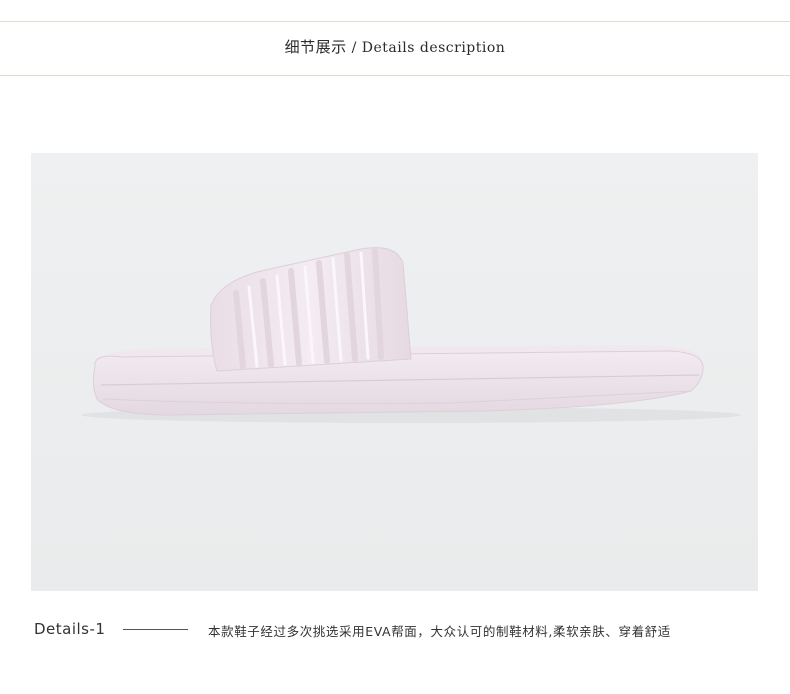 The height and width of the screenshot is (694, 790). I want to click on caption-divider, so click(155, 629).